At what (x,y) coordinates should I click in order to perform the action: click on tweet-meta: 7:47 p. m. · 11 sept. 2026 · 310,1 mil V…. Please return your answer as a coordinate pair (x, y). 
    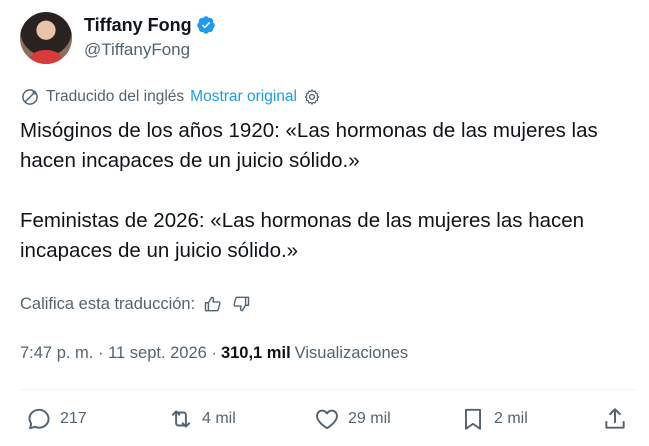
    Looking at the image, I should click on (214, 353).